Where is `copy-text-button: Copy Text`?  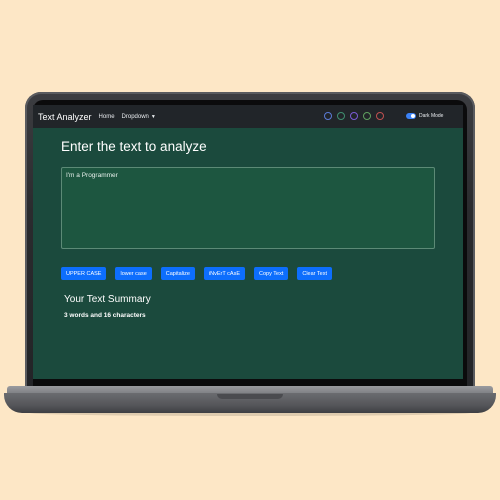 copy-text-button: Copy Text is located at coordinates (271, 273).